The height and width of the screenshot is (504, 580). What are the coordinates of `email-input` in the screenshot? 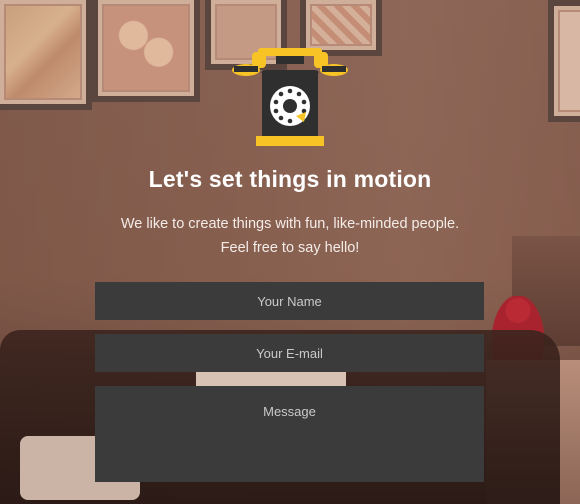 It's located at (289, 353).